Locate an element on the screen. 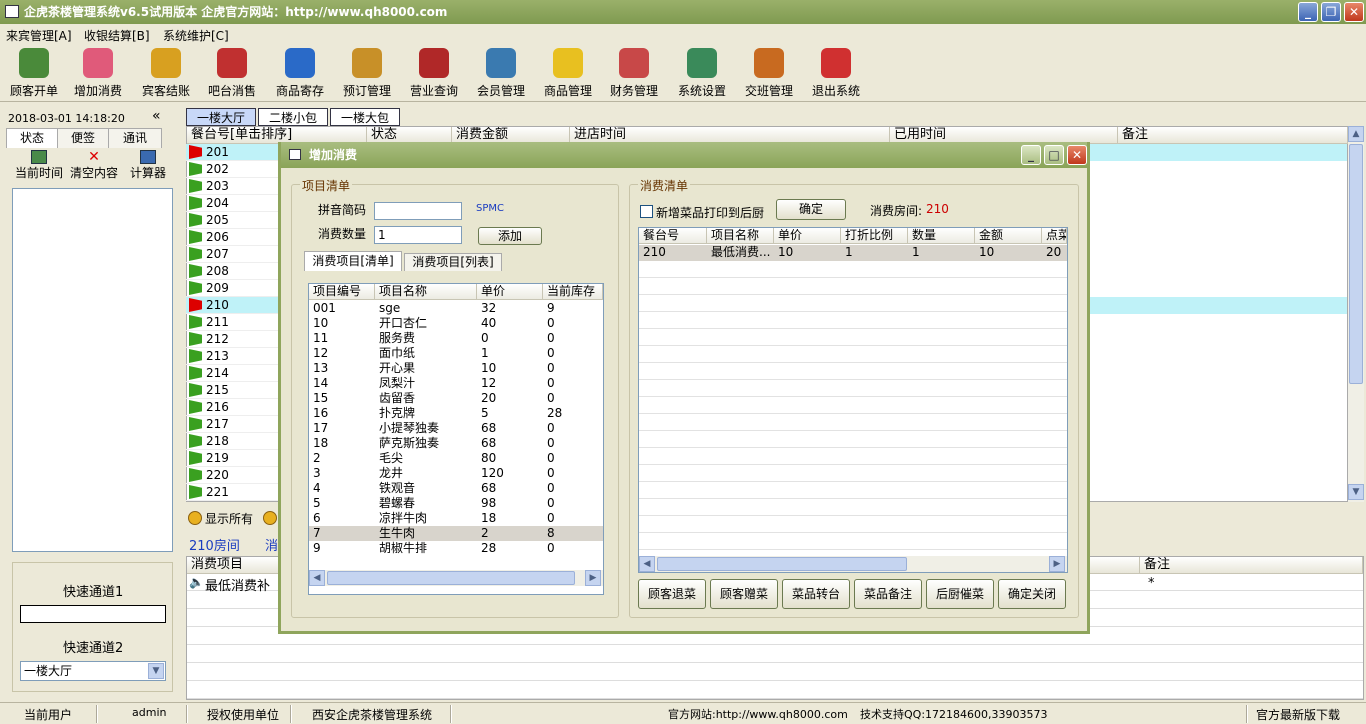 The height and width of the screenshot is (724, 1366). room-row: 206 is located at coordinates (233, 237).